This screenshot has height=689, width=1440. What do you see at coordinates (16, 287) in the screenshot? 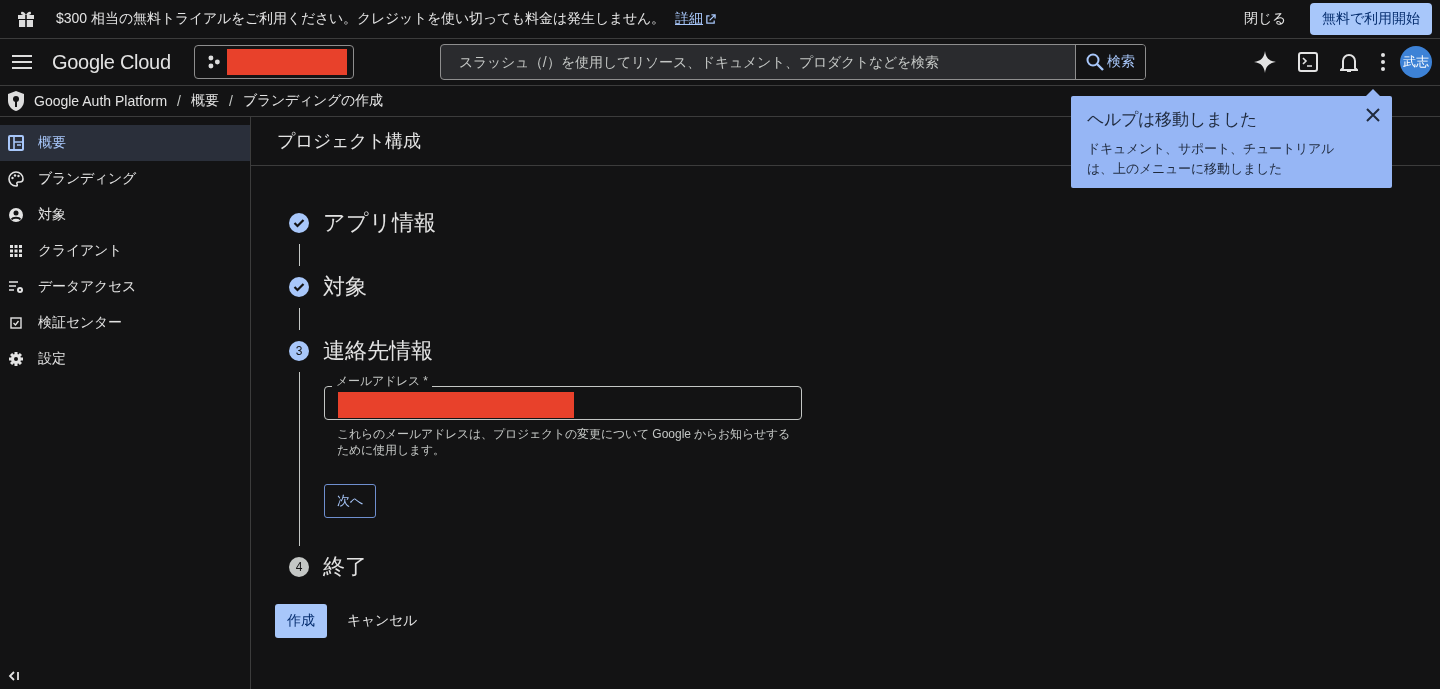
I see `list-gear-icon` at bounding box center [16, 287].